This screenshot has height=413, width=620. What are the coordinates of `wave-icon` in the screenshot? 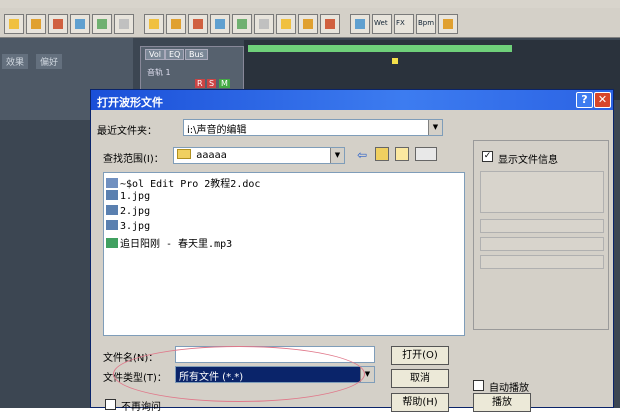 It's located at (198, 24).